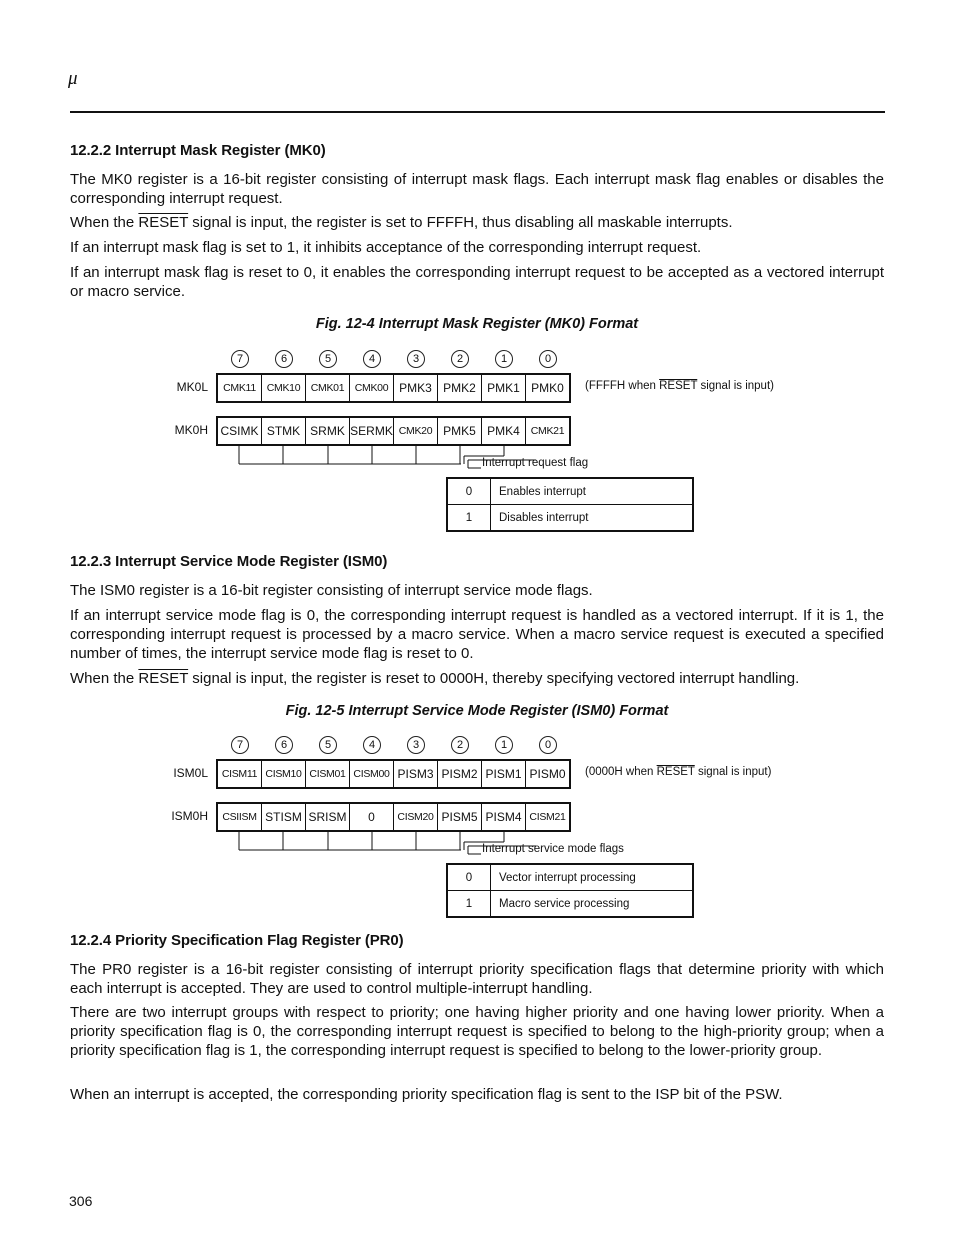 This screenshot has width=954, height=1235. Describe the element at coordinates (504, 817) in the screenshot. I see `register-bit-cell: PISM4` at that location.